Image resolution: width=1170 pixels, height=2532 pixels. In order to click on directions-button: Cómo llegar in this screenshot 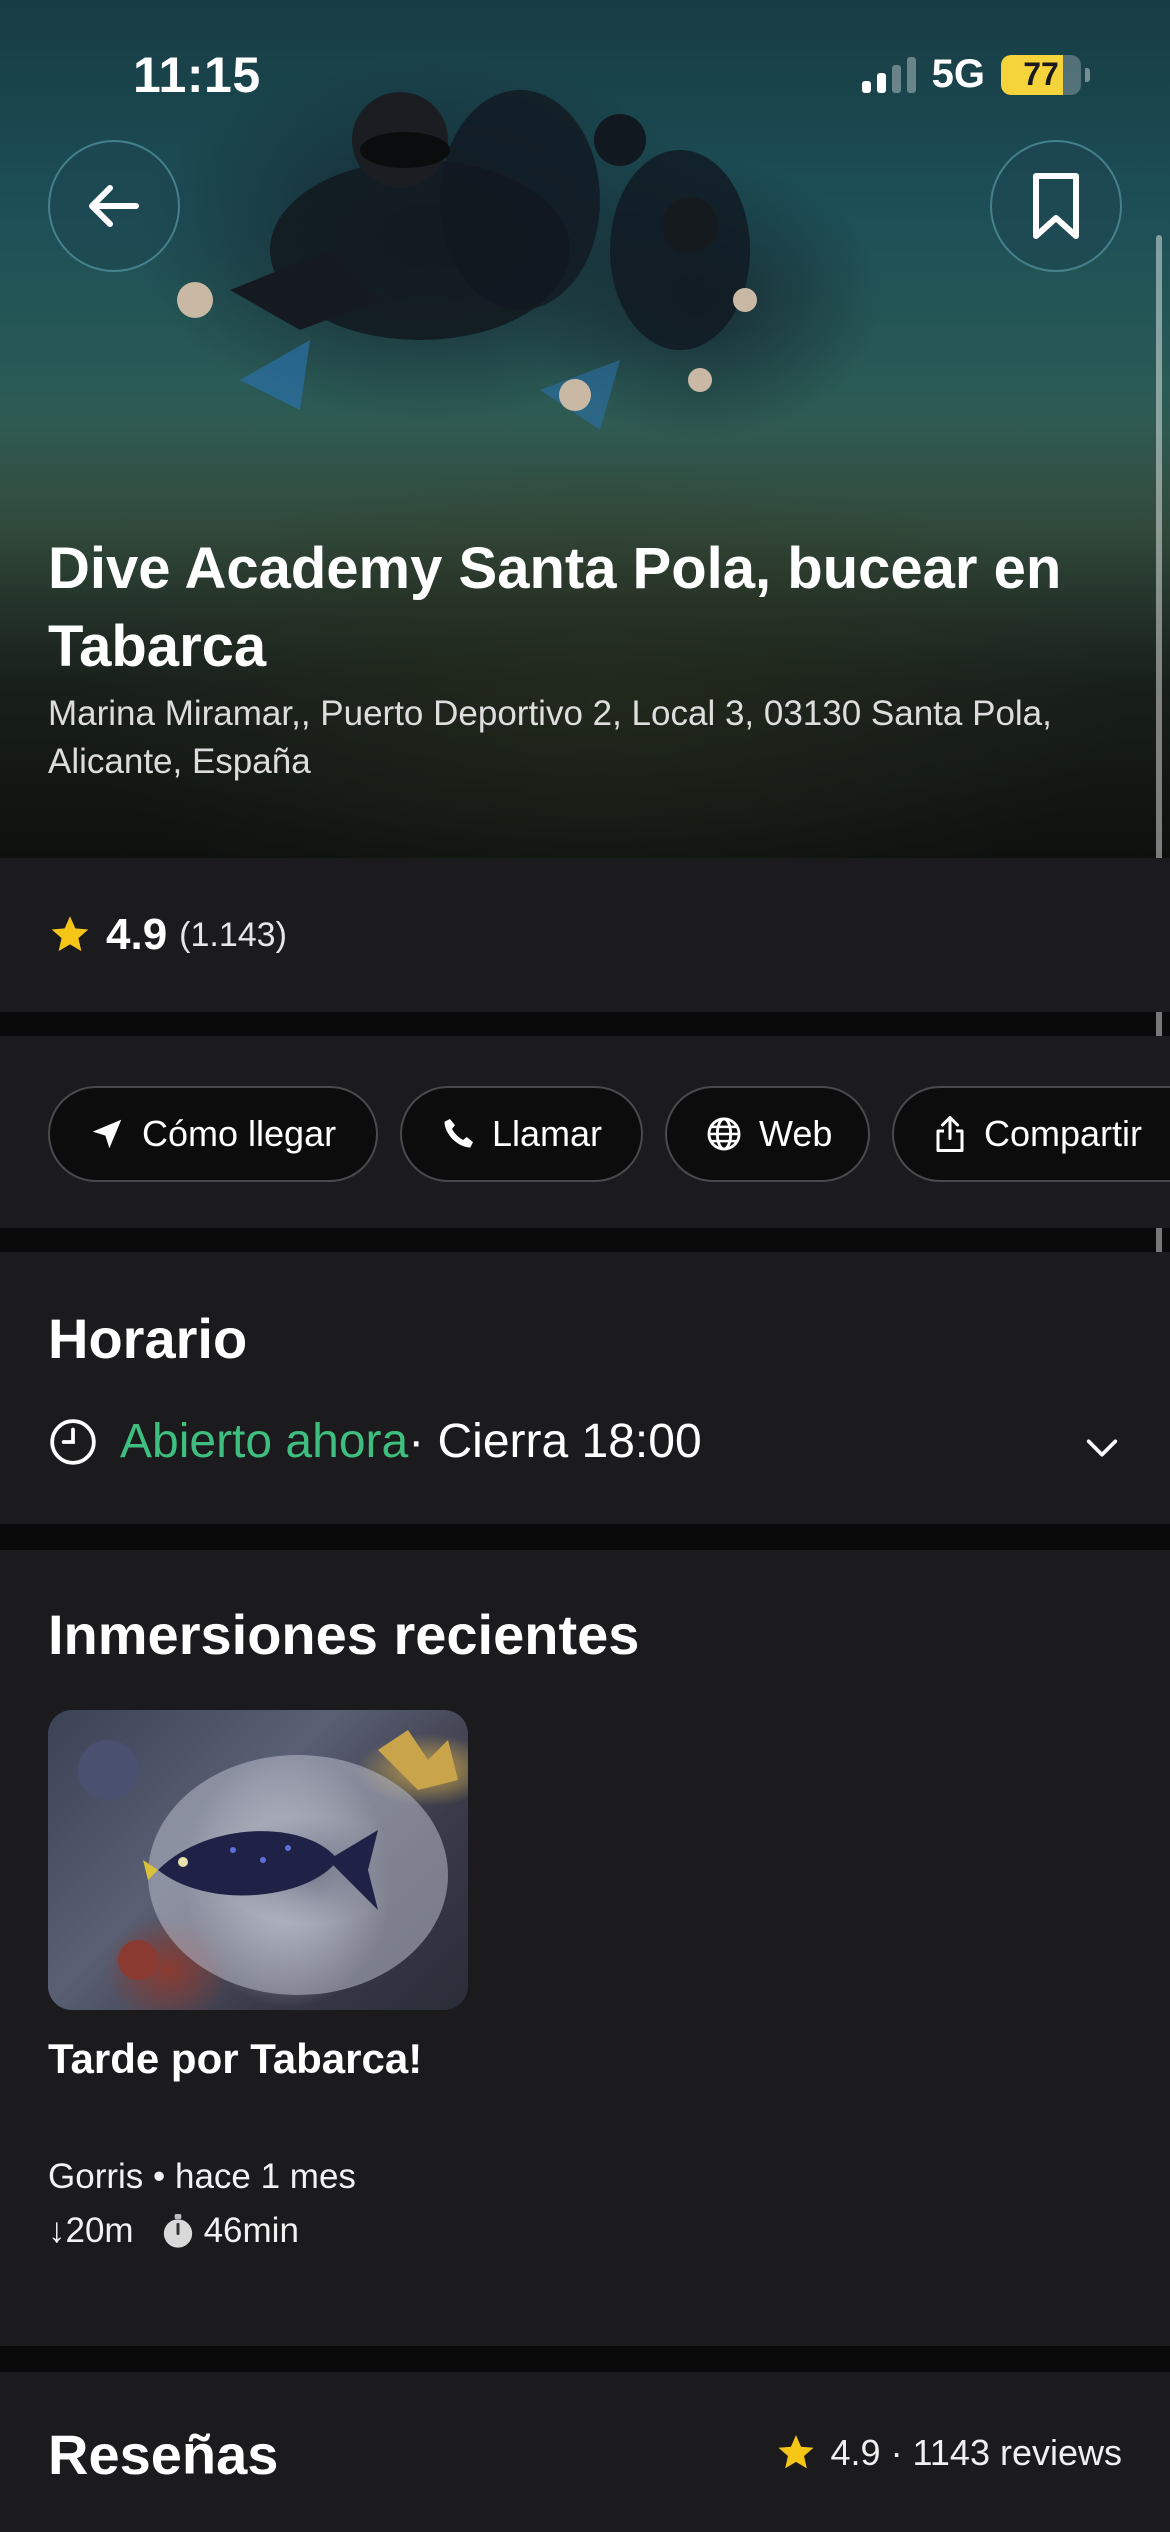, I will do `click(213, 1134)`.